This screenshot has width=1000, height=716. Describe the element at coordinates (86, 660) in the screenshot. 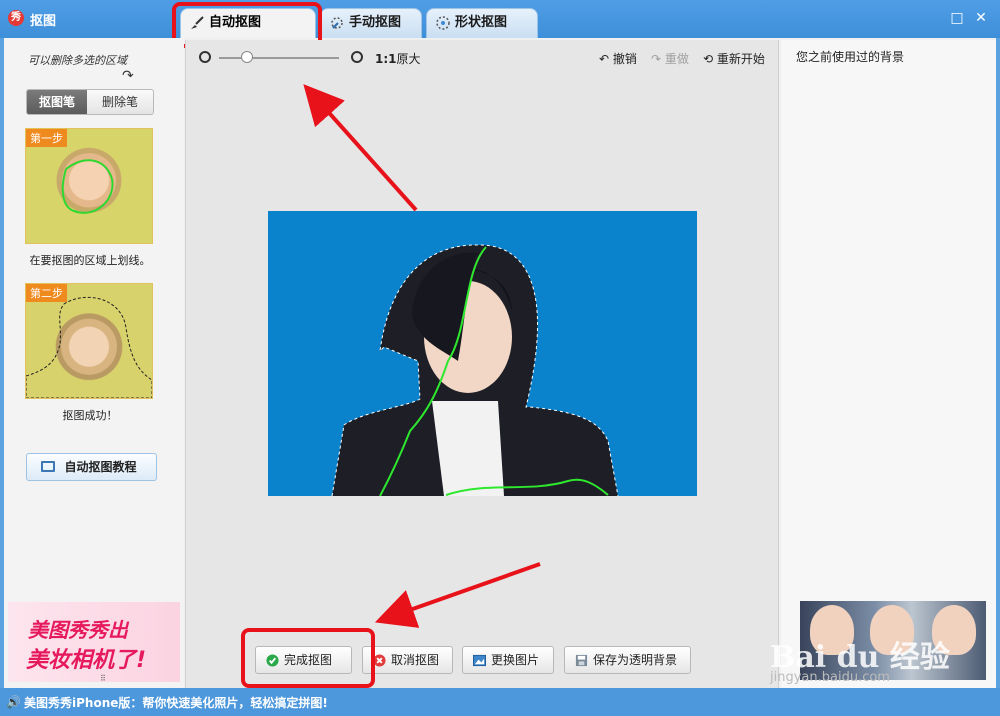

I see `promo-line-2: 美妆相机了!` at that location.